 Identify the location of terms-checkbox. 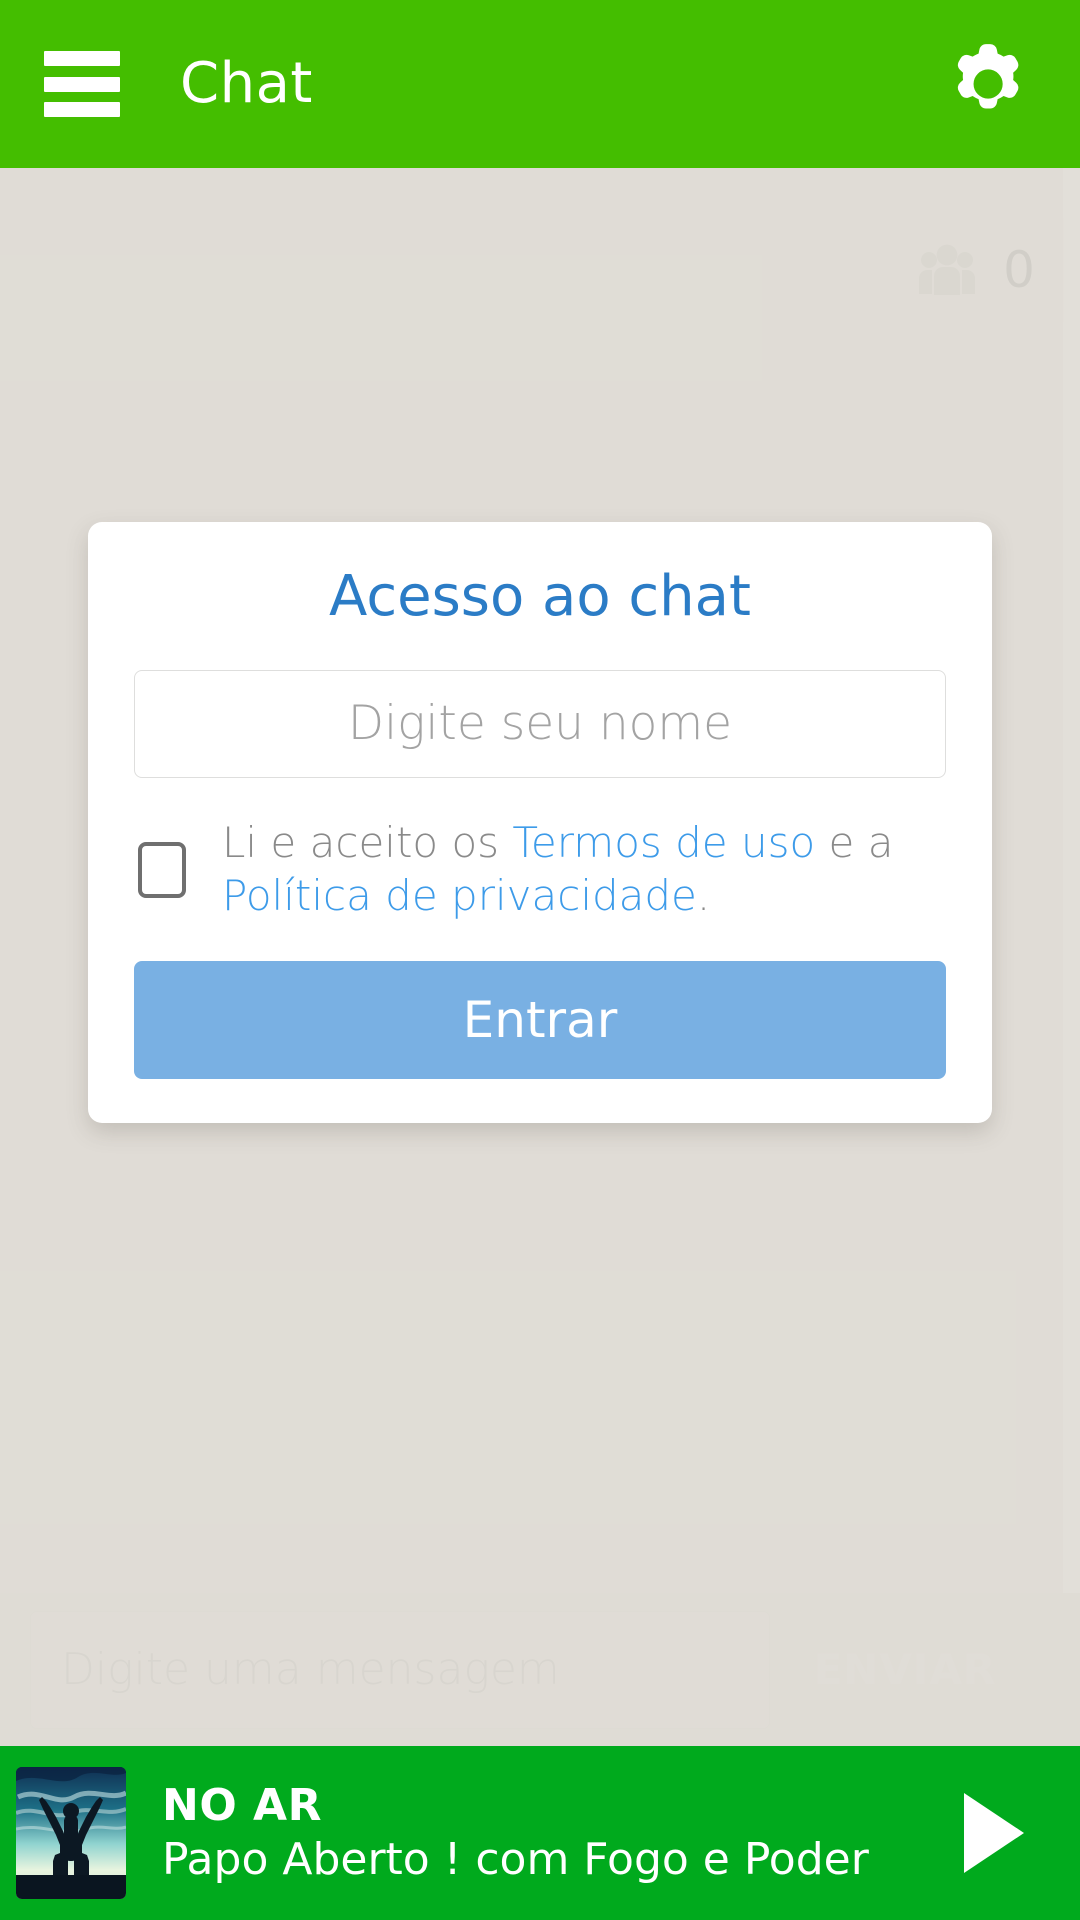
(162, 869).